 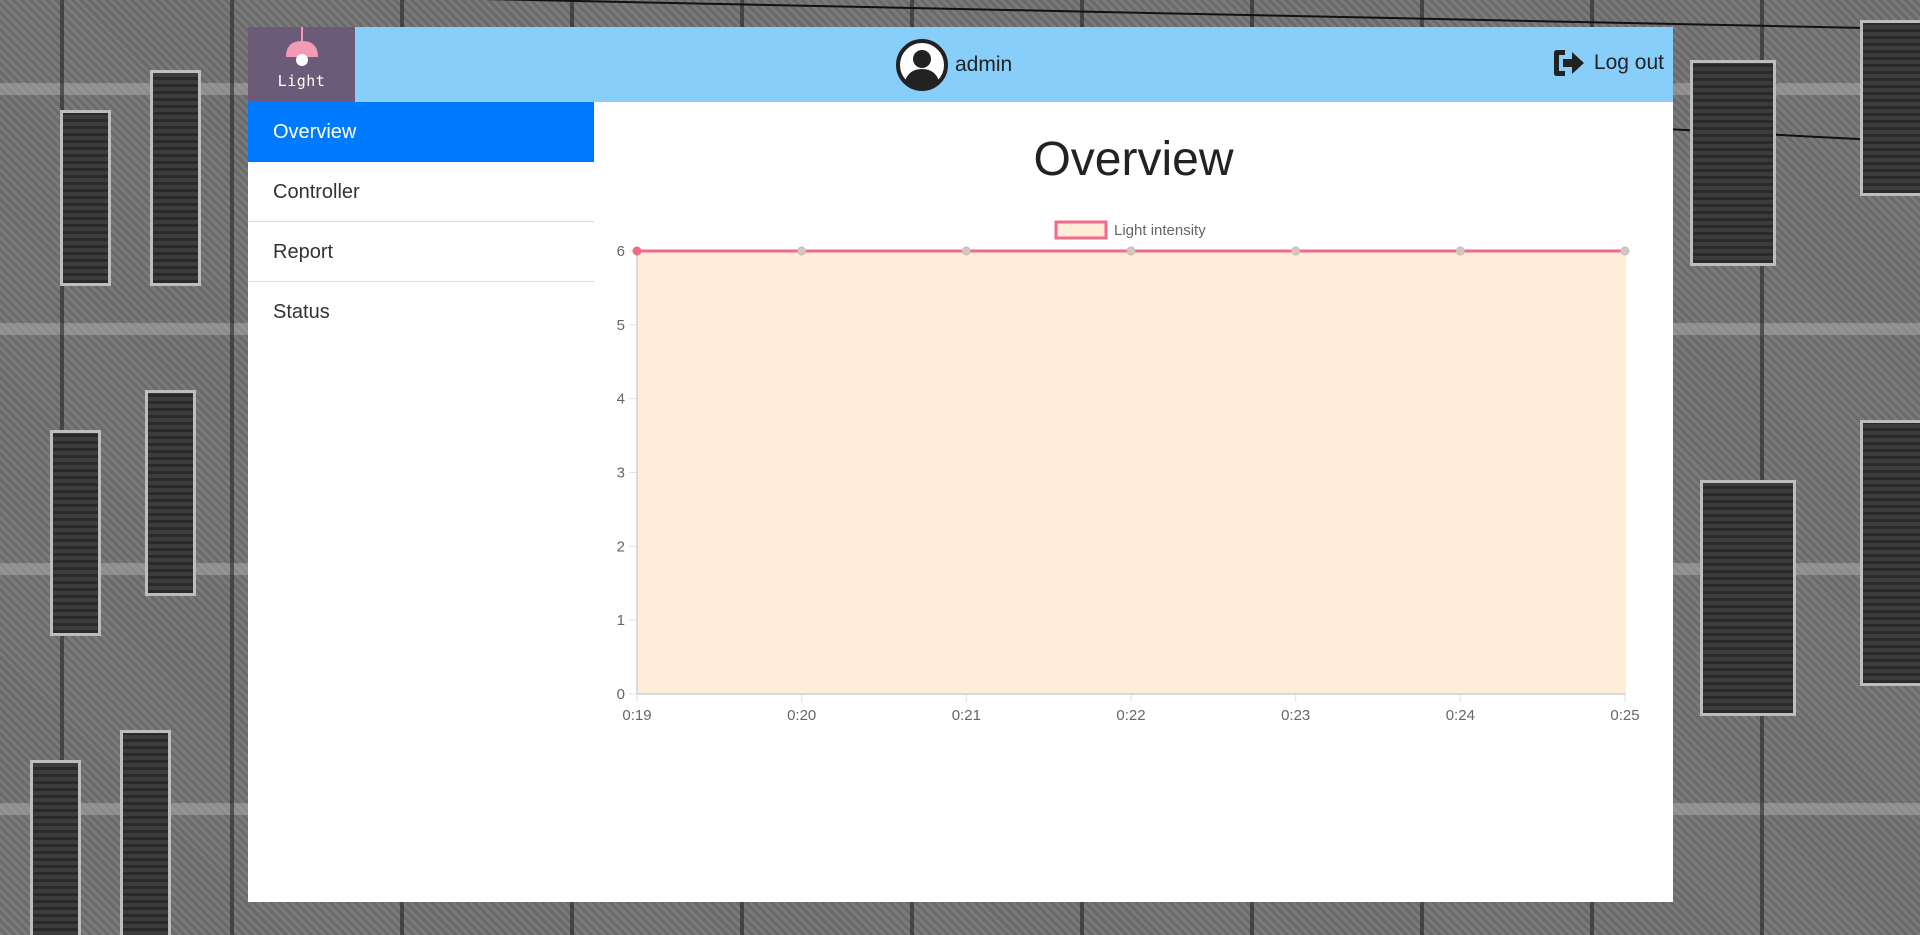 What do you see at coordinates (966, 715) in the screenshot?
I see `x-tick-label: 0:21` at bounding box center [966, 715].